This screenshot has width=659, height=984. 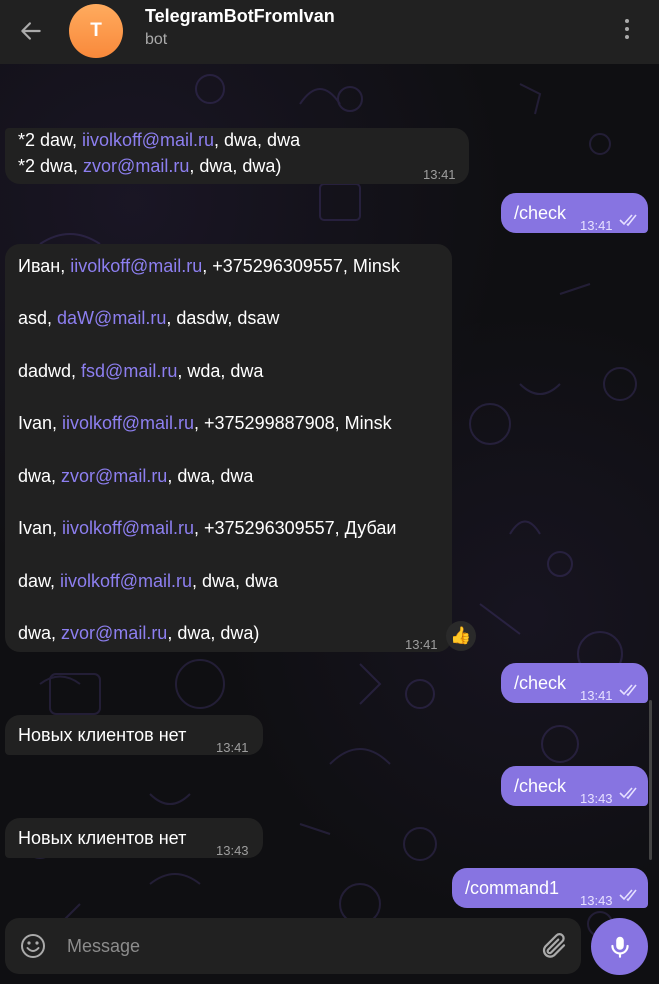 I want to click on back-button, so click(x=31, y=31).